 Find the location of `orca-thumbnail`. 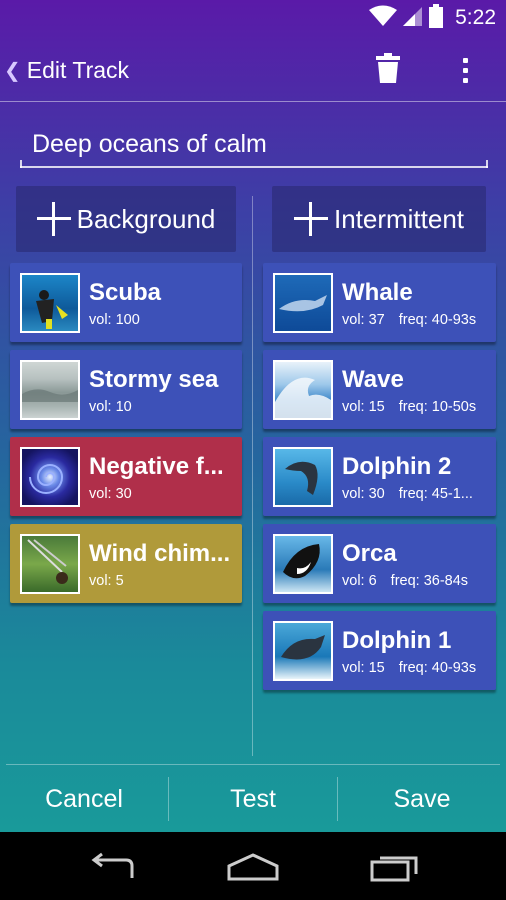

orca-thumbnail is located at coordinates (303, 563).